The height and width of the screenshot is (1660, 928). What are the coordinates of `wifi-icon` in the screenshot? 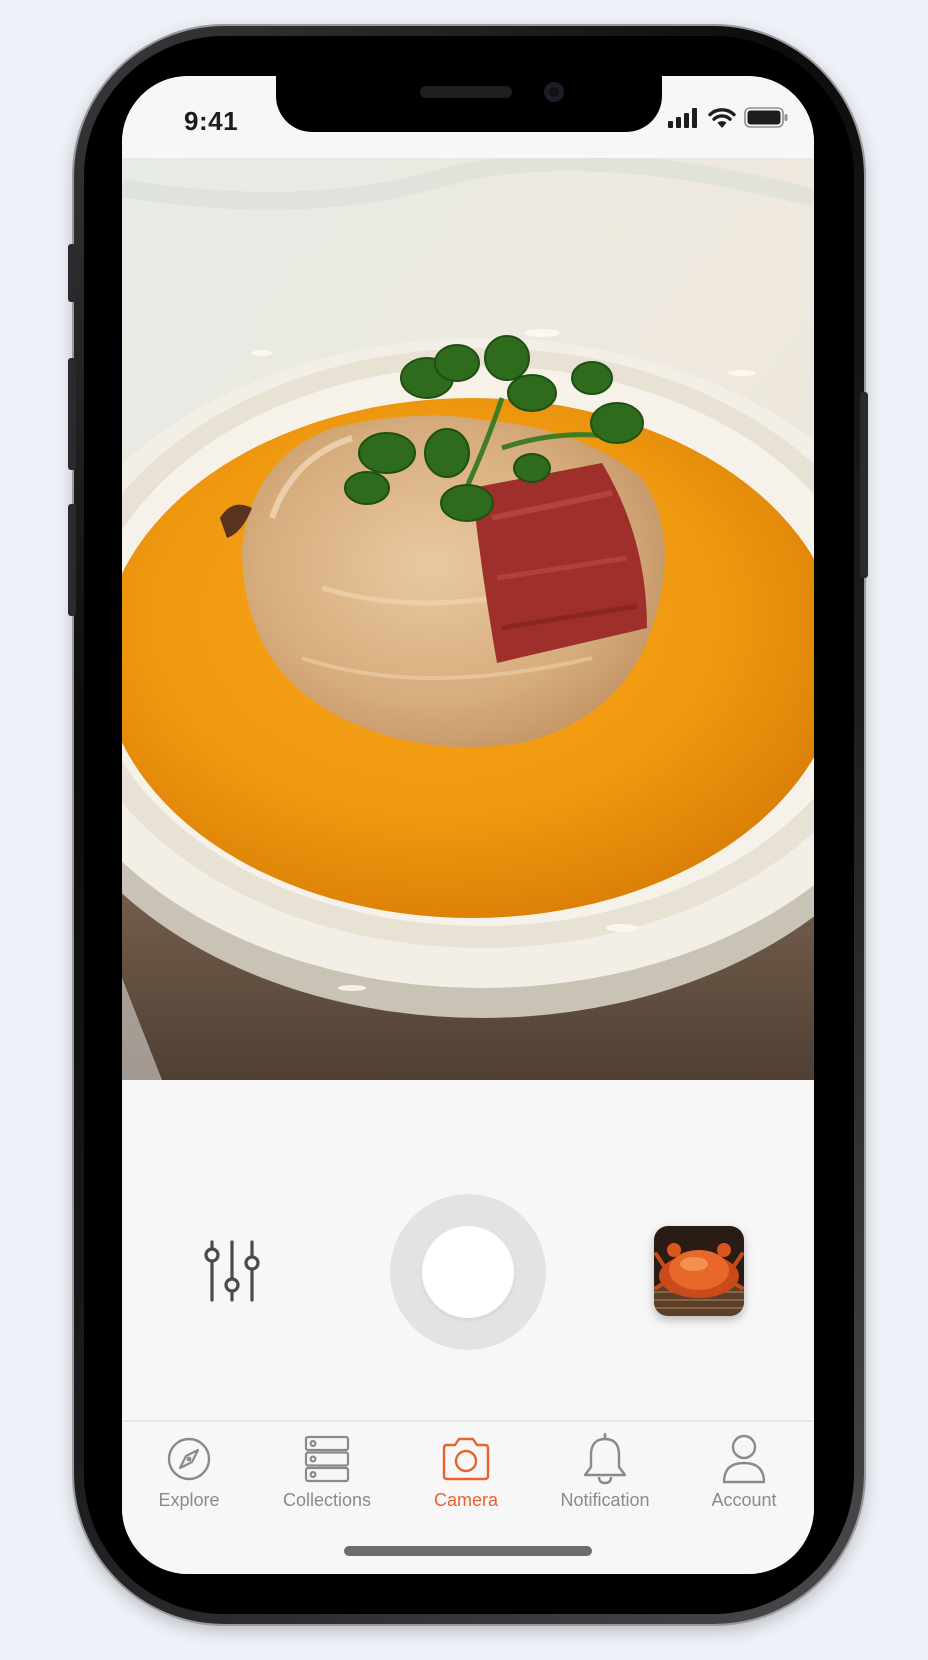 It's located at (722, 118).